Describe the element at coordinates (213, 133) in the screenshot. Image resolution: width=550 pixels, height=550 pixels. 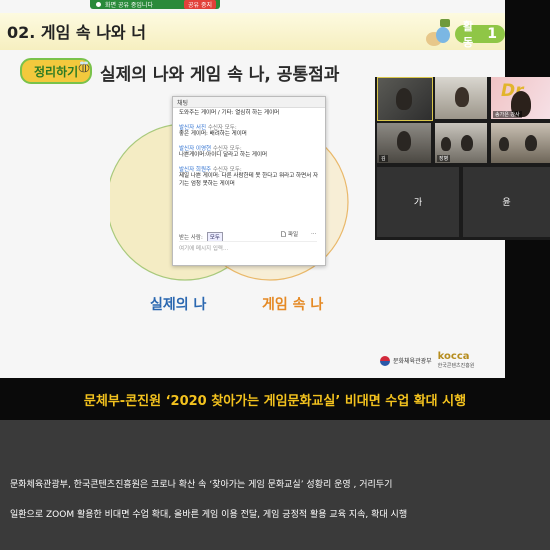
I see `chat-message-text: 좋은 게이머: 배려하는 게이머` at that location.